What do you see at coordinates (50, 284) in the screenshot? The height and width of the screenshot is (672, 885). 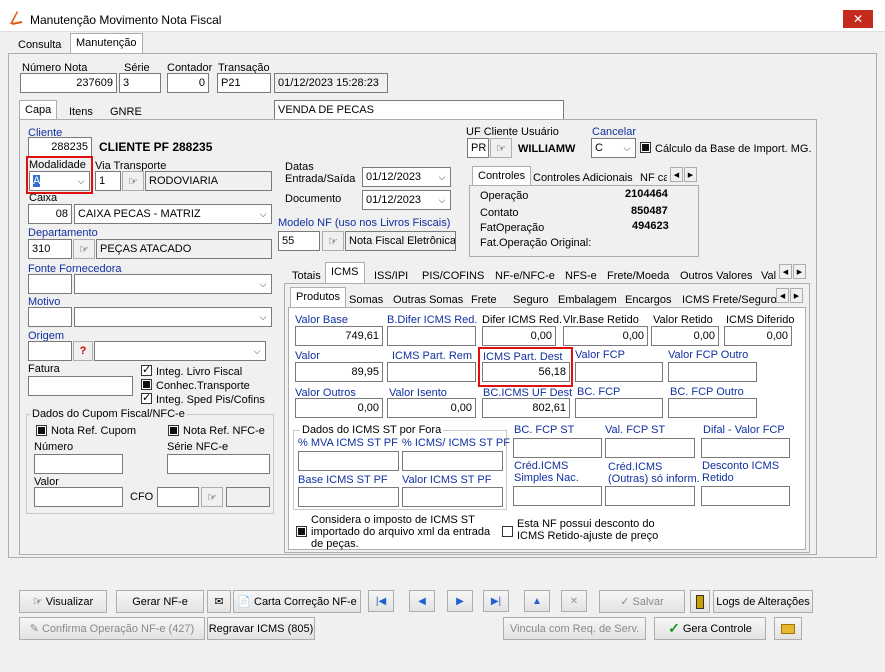 I see `fonte-fornecedora-code` at bounding box center [50, 284].